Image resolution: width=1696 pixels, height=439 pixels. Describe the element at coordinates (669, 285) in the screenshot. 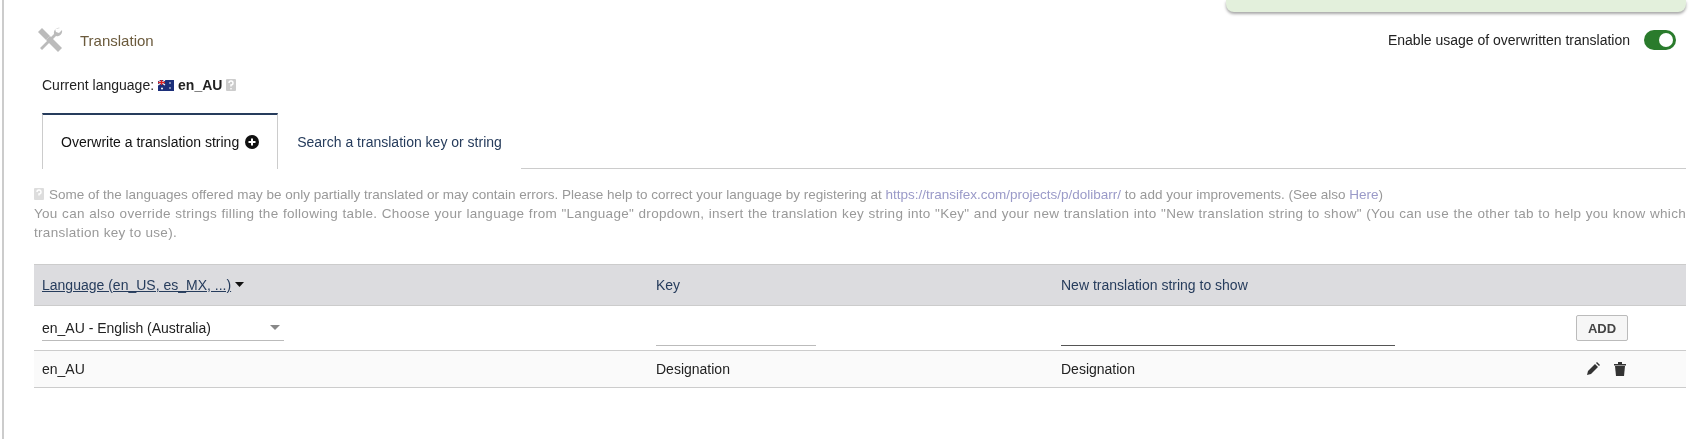

I see `column-header: Key` at that location.